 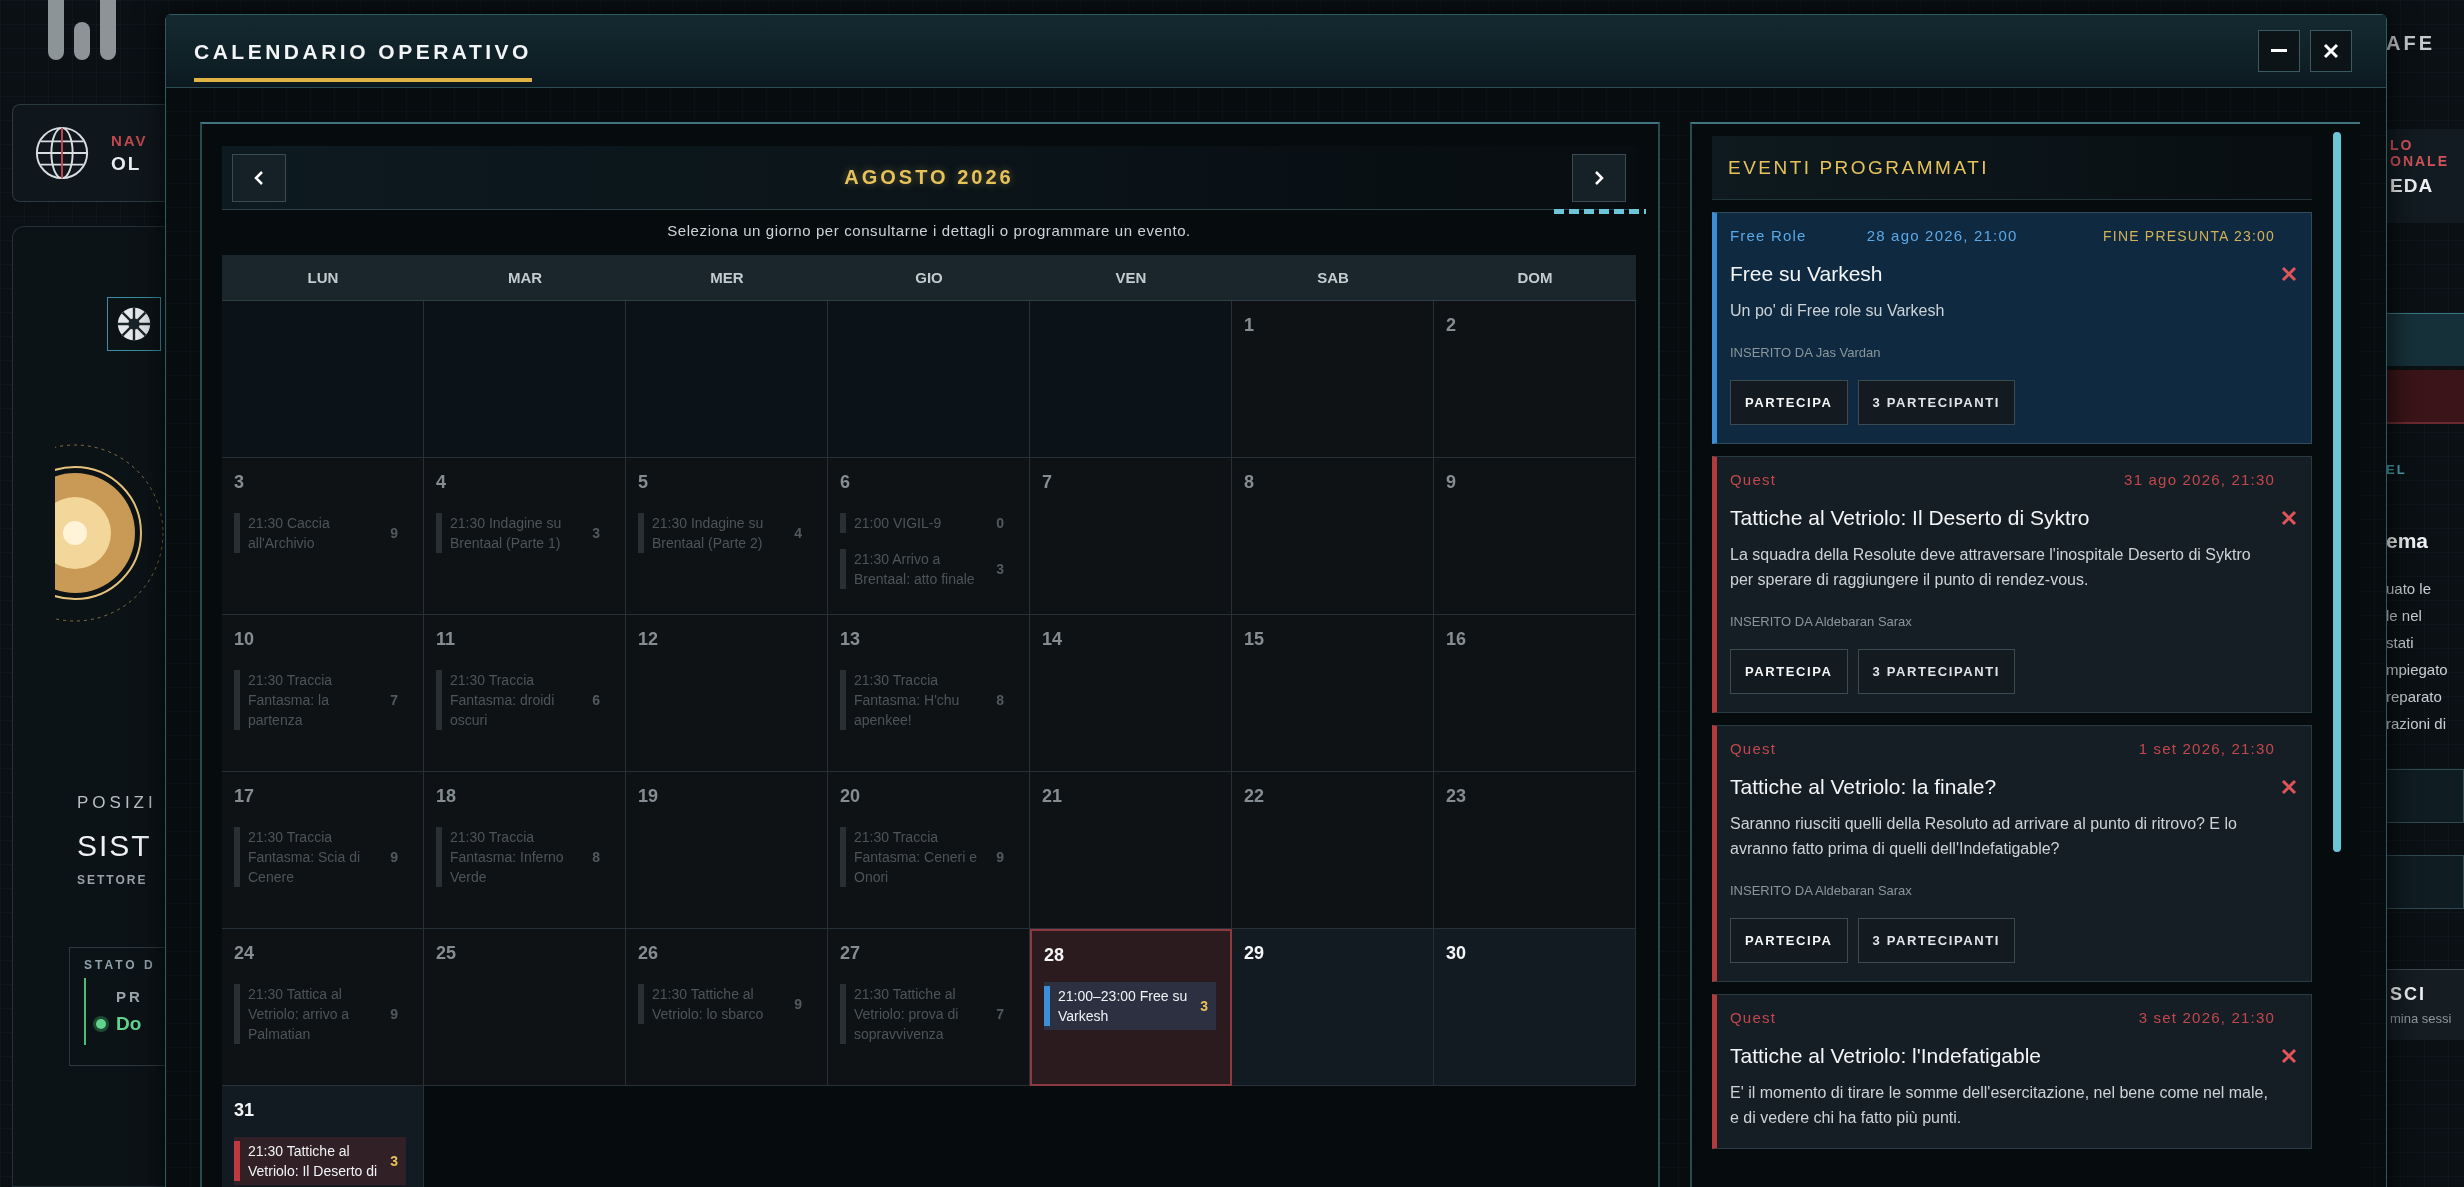 I want to click on calendar-day-cell: 15, so click(x=1333, y=693).